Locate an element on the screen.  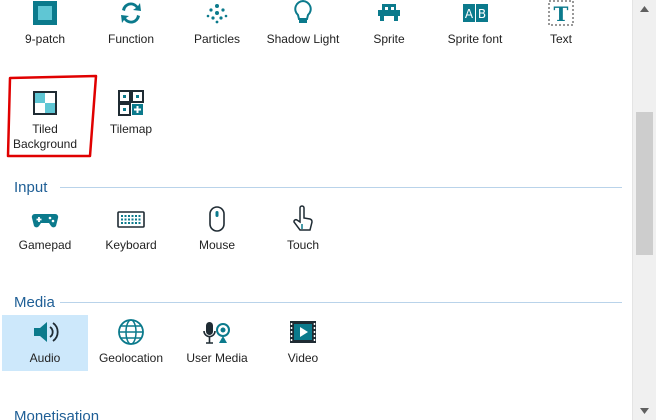
function-icon is located at coordinates (131, 13).